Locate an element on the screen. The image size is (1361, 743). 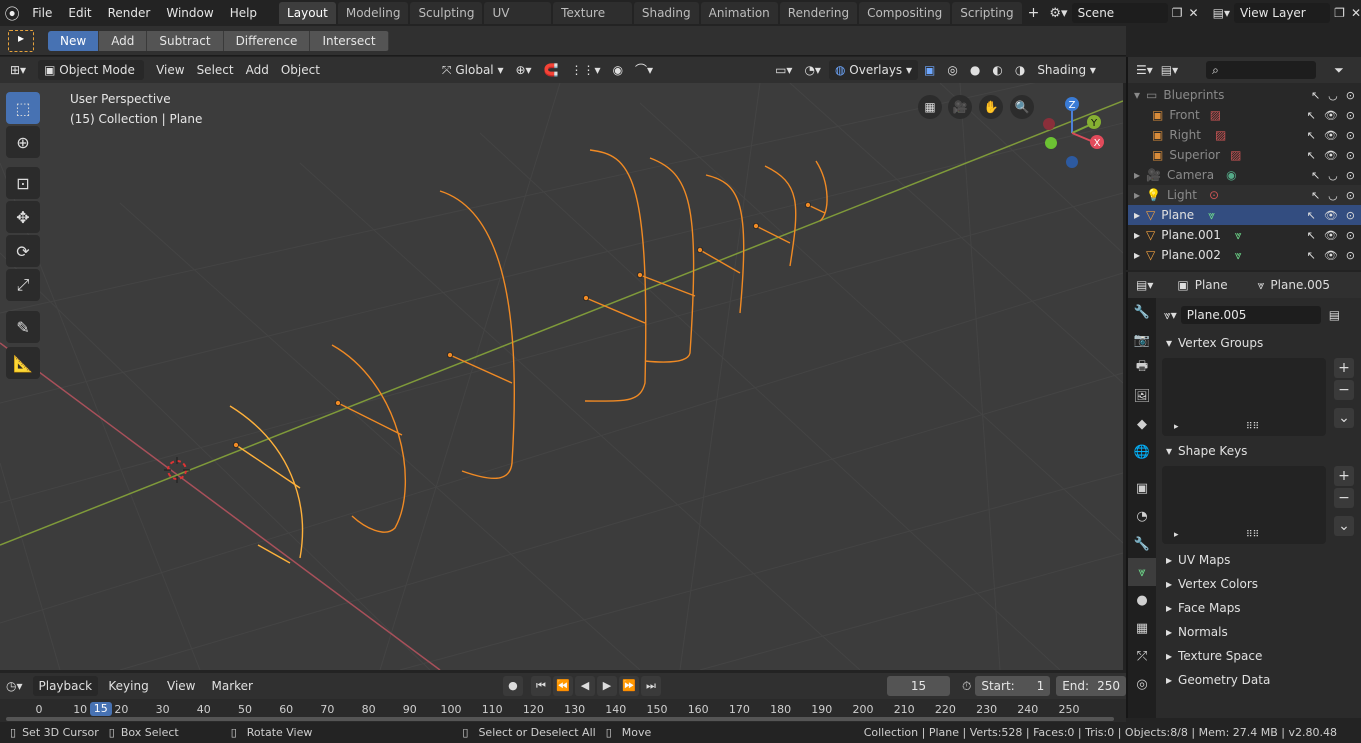
scene-tab-icon: ◆ is located at coordinates (1142, 424).